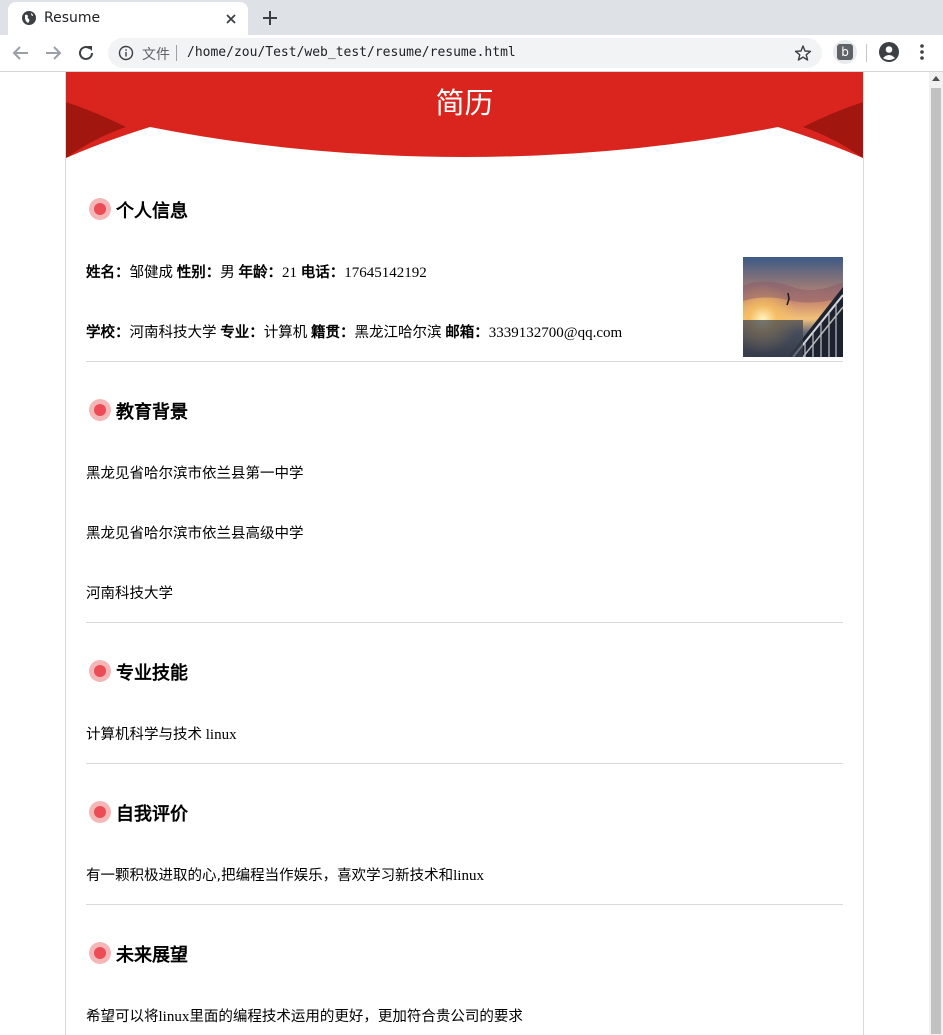 The height and width of the screenshot is (1035, 943). What do you see at coordinates (53, 53) in the screenshot?
I see `forward-arrow-icon` at bounding box center [53, 53].